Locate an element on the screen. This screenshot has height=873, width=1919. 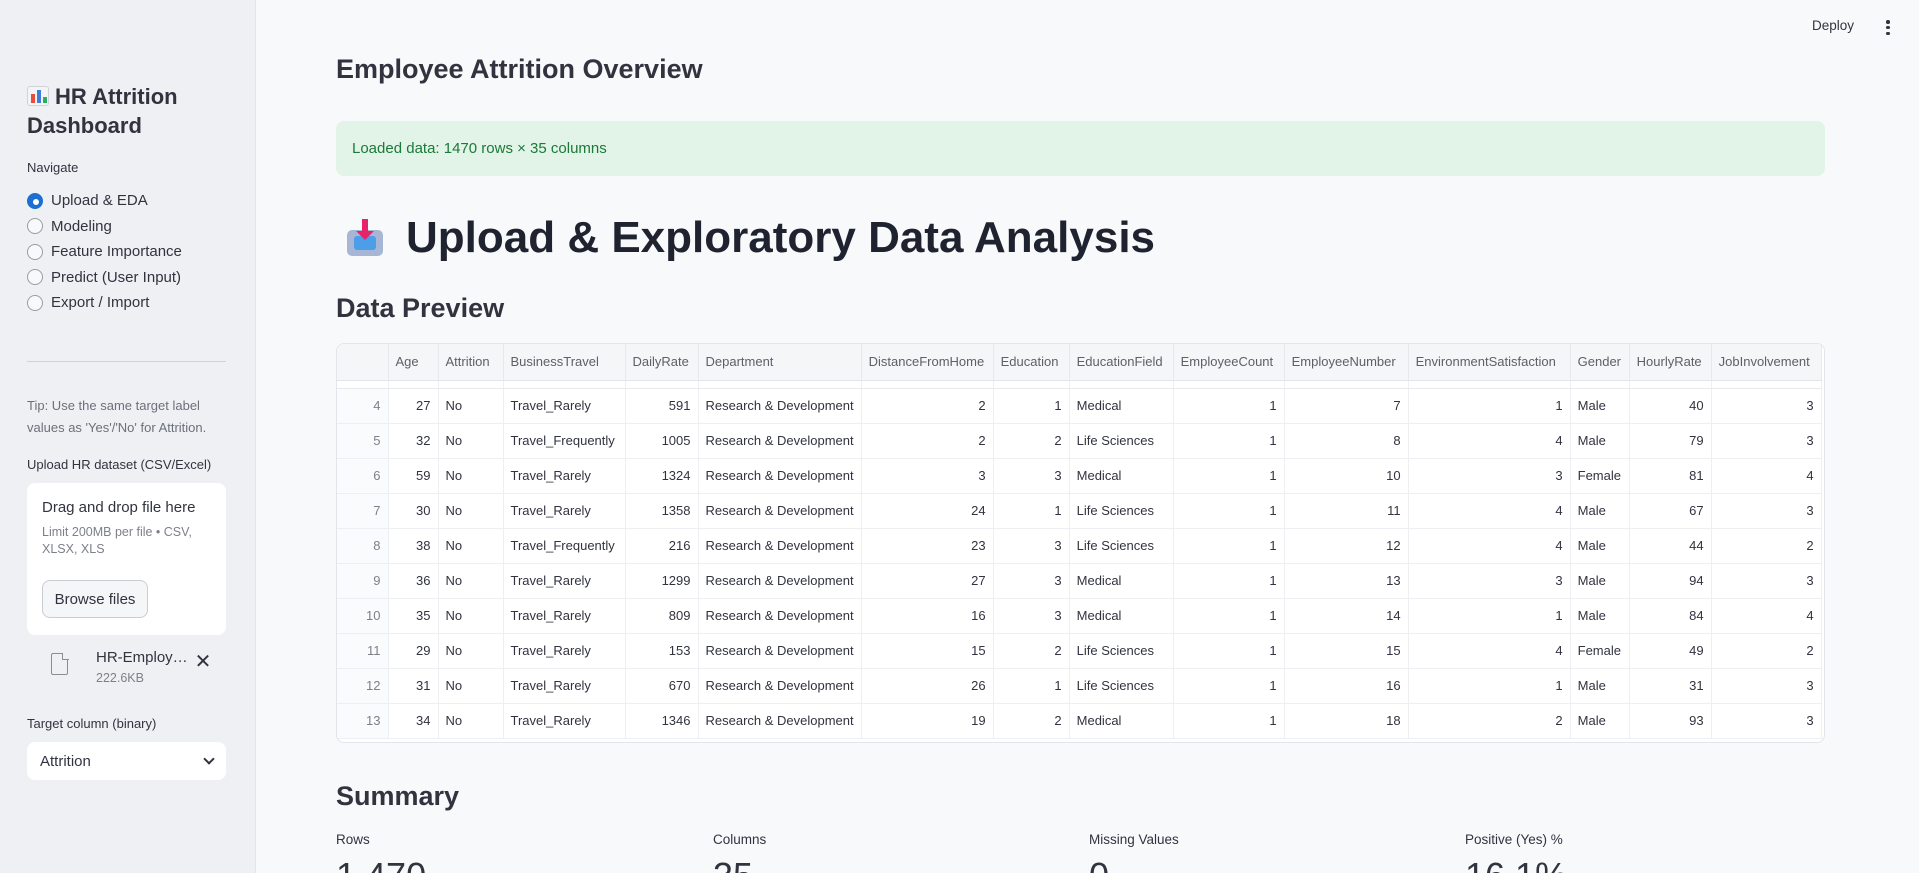
table-cell: Female is located at coordinates (1600, 476).